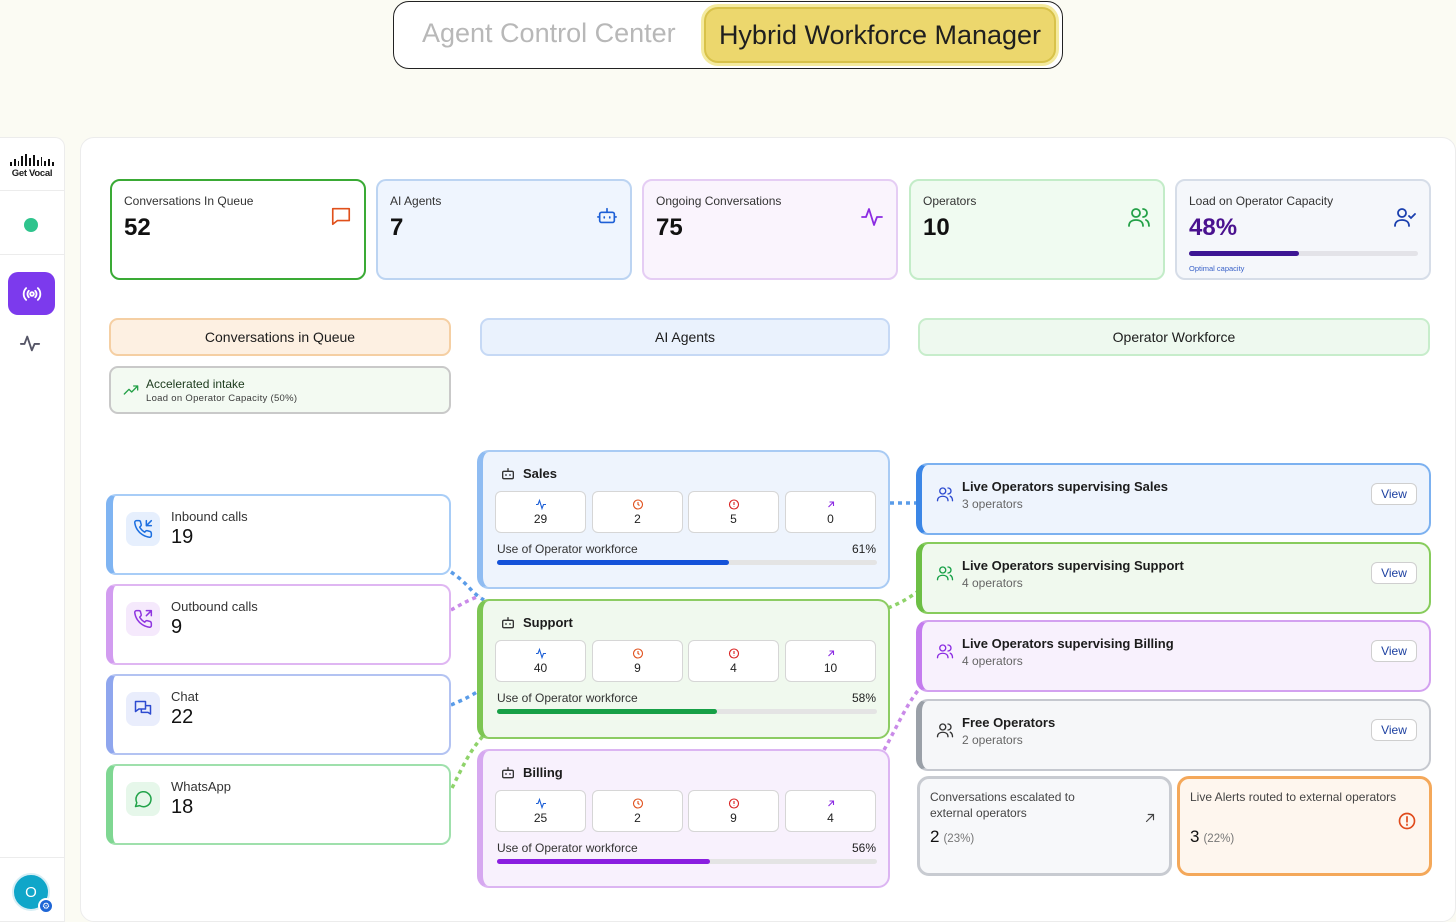 The width and height of the screenshot is (1456, 922). I want to click on usage-percent: 56%, so click(863, 848).